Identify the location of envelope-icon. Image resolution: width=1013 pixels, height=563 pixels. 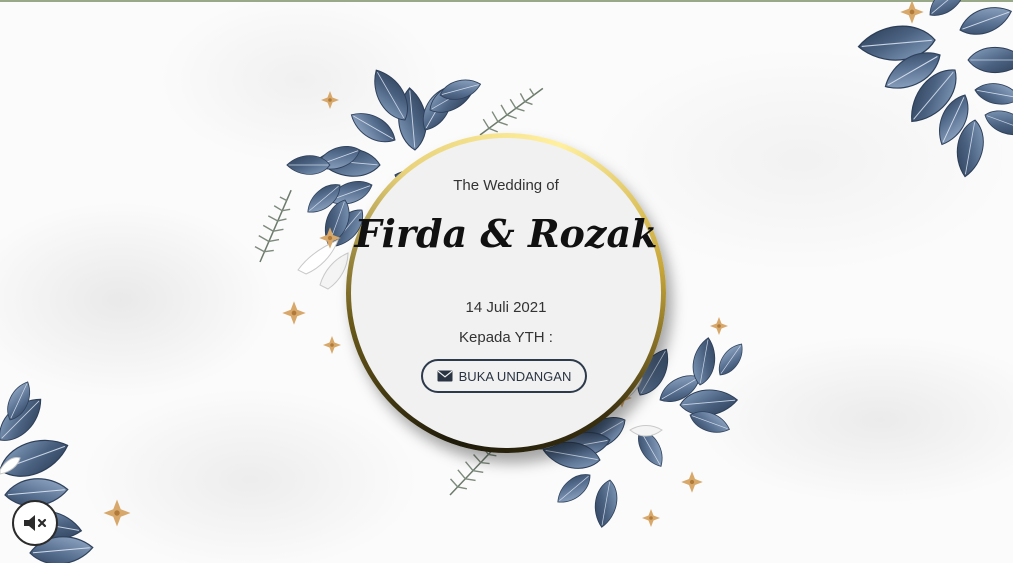
(445, 376).